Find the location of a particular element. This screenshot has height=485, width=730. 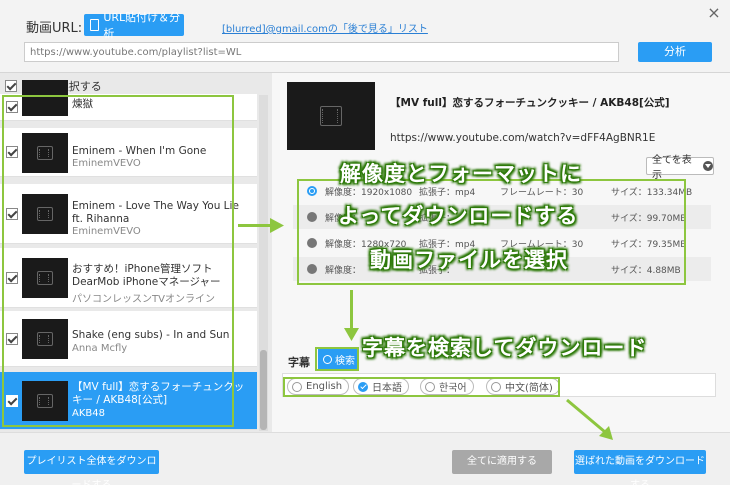

scrollbar-thumb is located at coordinates (263, 390).